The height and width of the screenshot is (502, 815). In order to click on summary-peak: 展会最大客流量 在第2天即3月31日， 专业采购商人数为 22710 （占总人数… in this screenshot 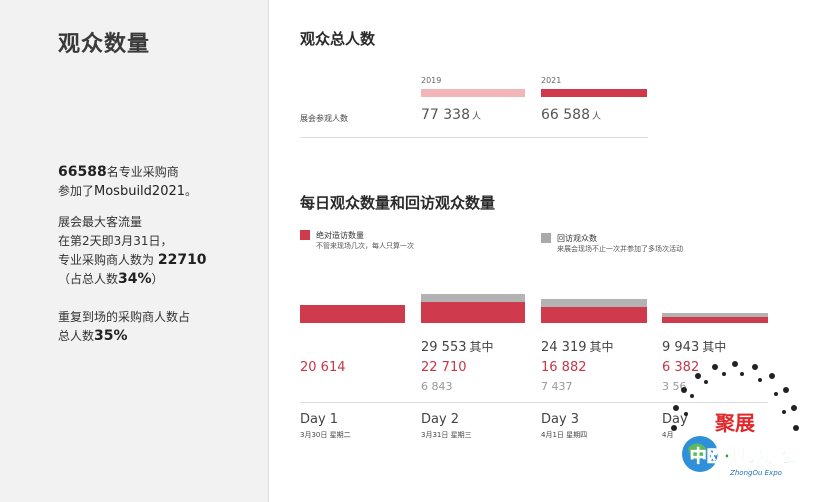, I will do `click(132, 251)`.